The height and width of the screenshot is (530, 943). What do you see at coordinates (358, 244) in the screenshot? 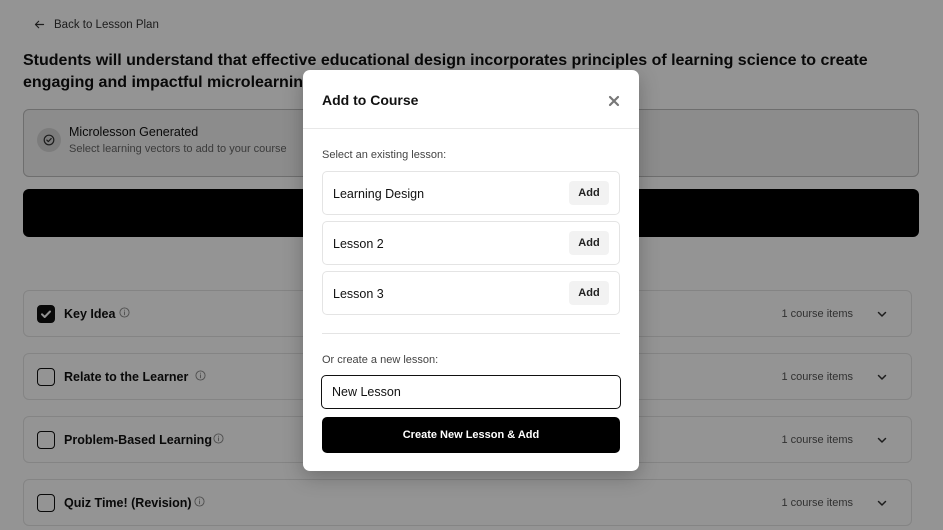
I see `lesson-name: Lesson 2` at bounding box center [358, 244].